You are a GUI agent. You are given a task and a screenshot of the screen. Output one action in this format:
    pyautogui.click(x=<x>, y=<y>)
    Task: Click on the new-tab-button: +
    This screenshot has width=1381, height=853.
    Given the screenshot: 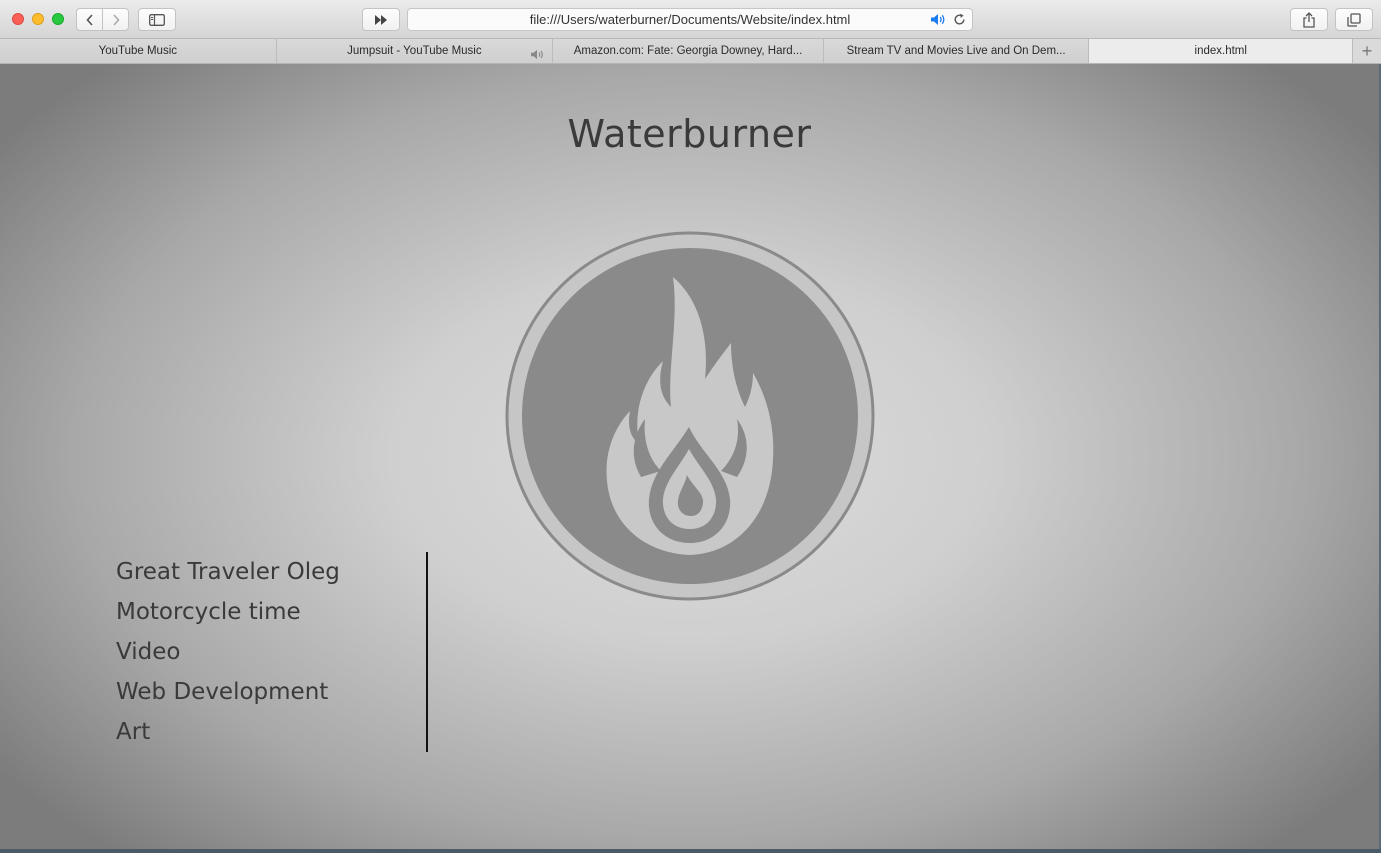 What is the action you would take?
    pyautogui.click(x=1367, y=51)
    